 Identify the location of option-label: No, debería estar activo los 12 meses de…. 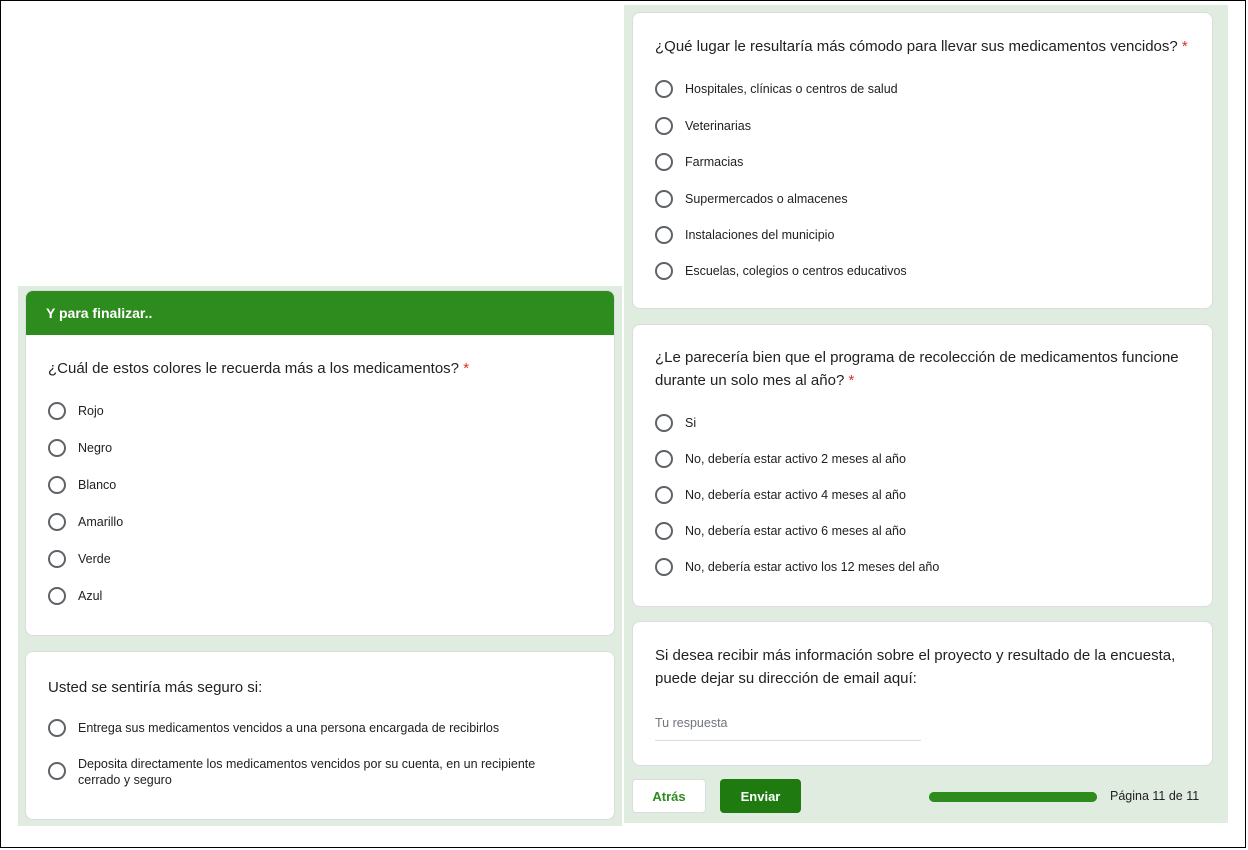
(812, 567).